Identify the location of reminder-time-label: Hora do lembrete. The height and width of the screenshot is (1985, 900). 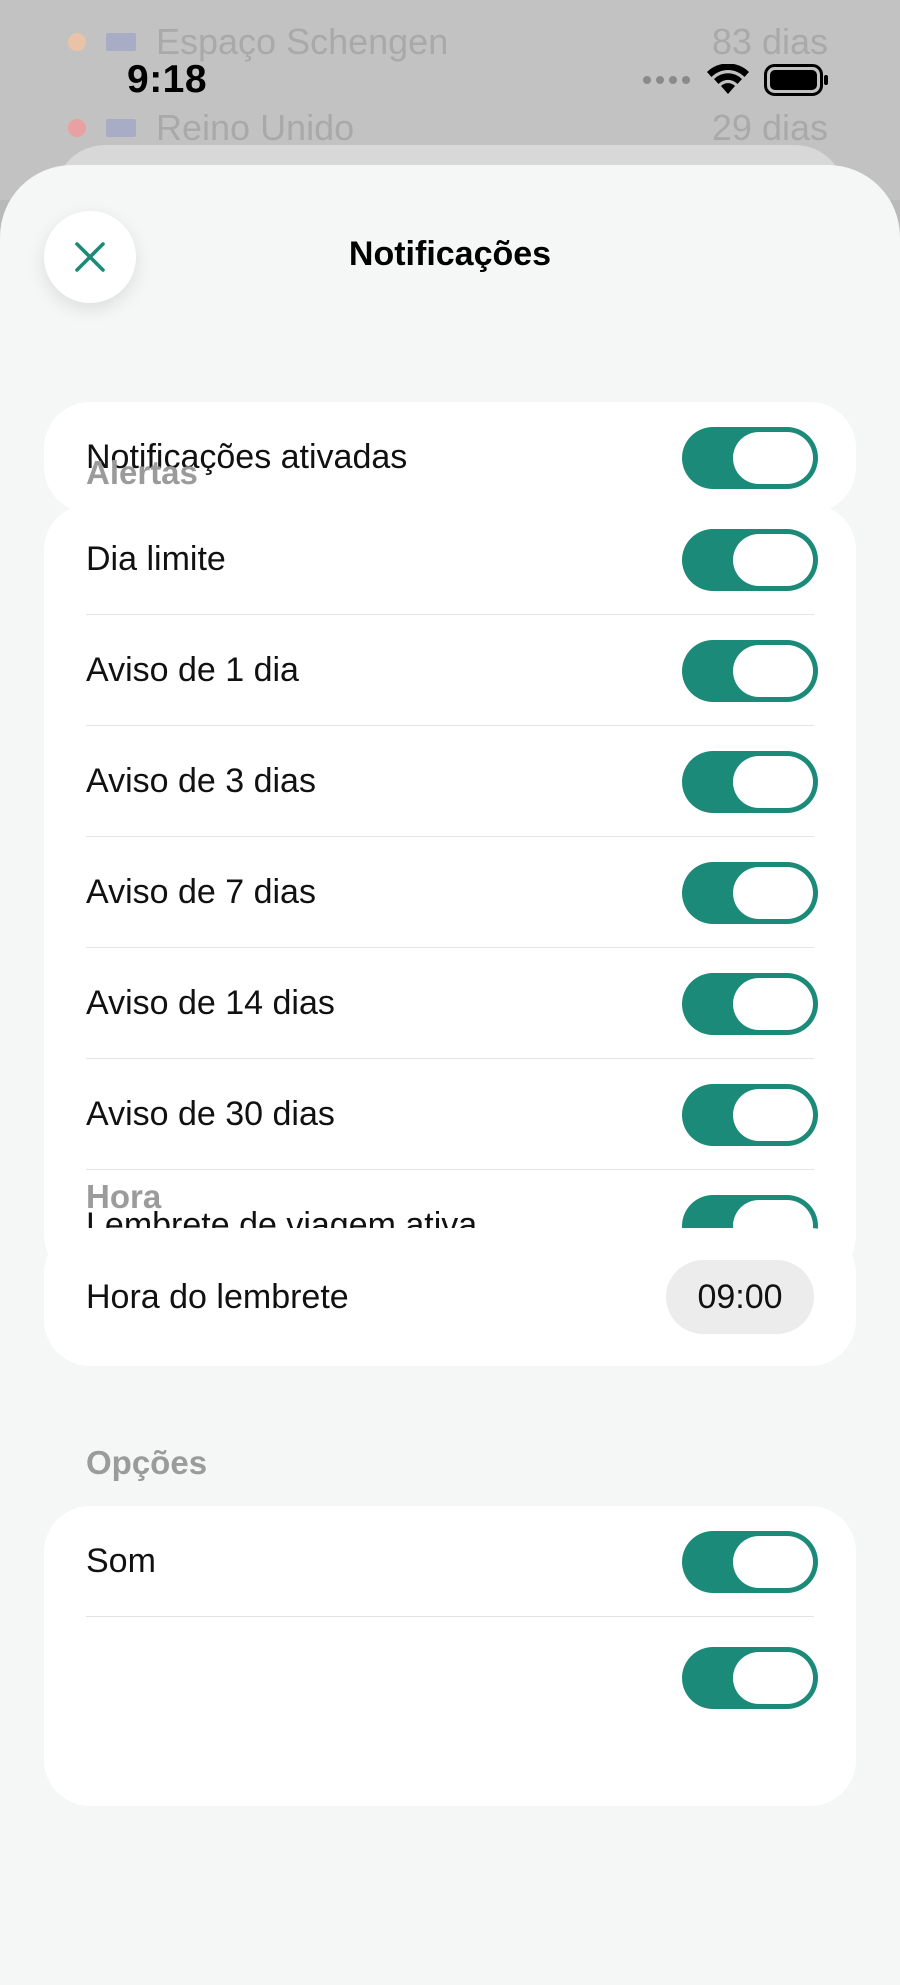
(217, 1296).